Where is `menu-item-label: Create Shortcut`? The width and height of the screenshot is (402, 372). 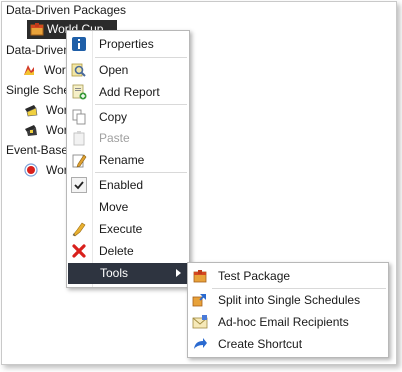
menu-item-label: Create Shortcut is located at coordinates (260, 344).